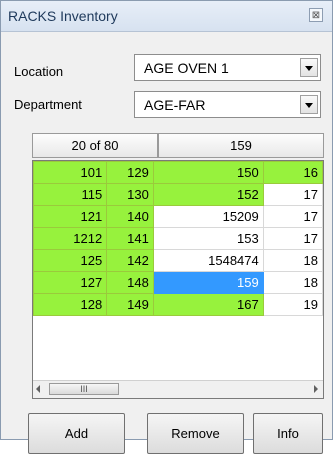  What do you see at coordinates (38, 389) in the screenshot?
I see `scroll-left-icon` at bounding box center [38, 389].